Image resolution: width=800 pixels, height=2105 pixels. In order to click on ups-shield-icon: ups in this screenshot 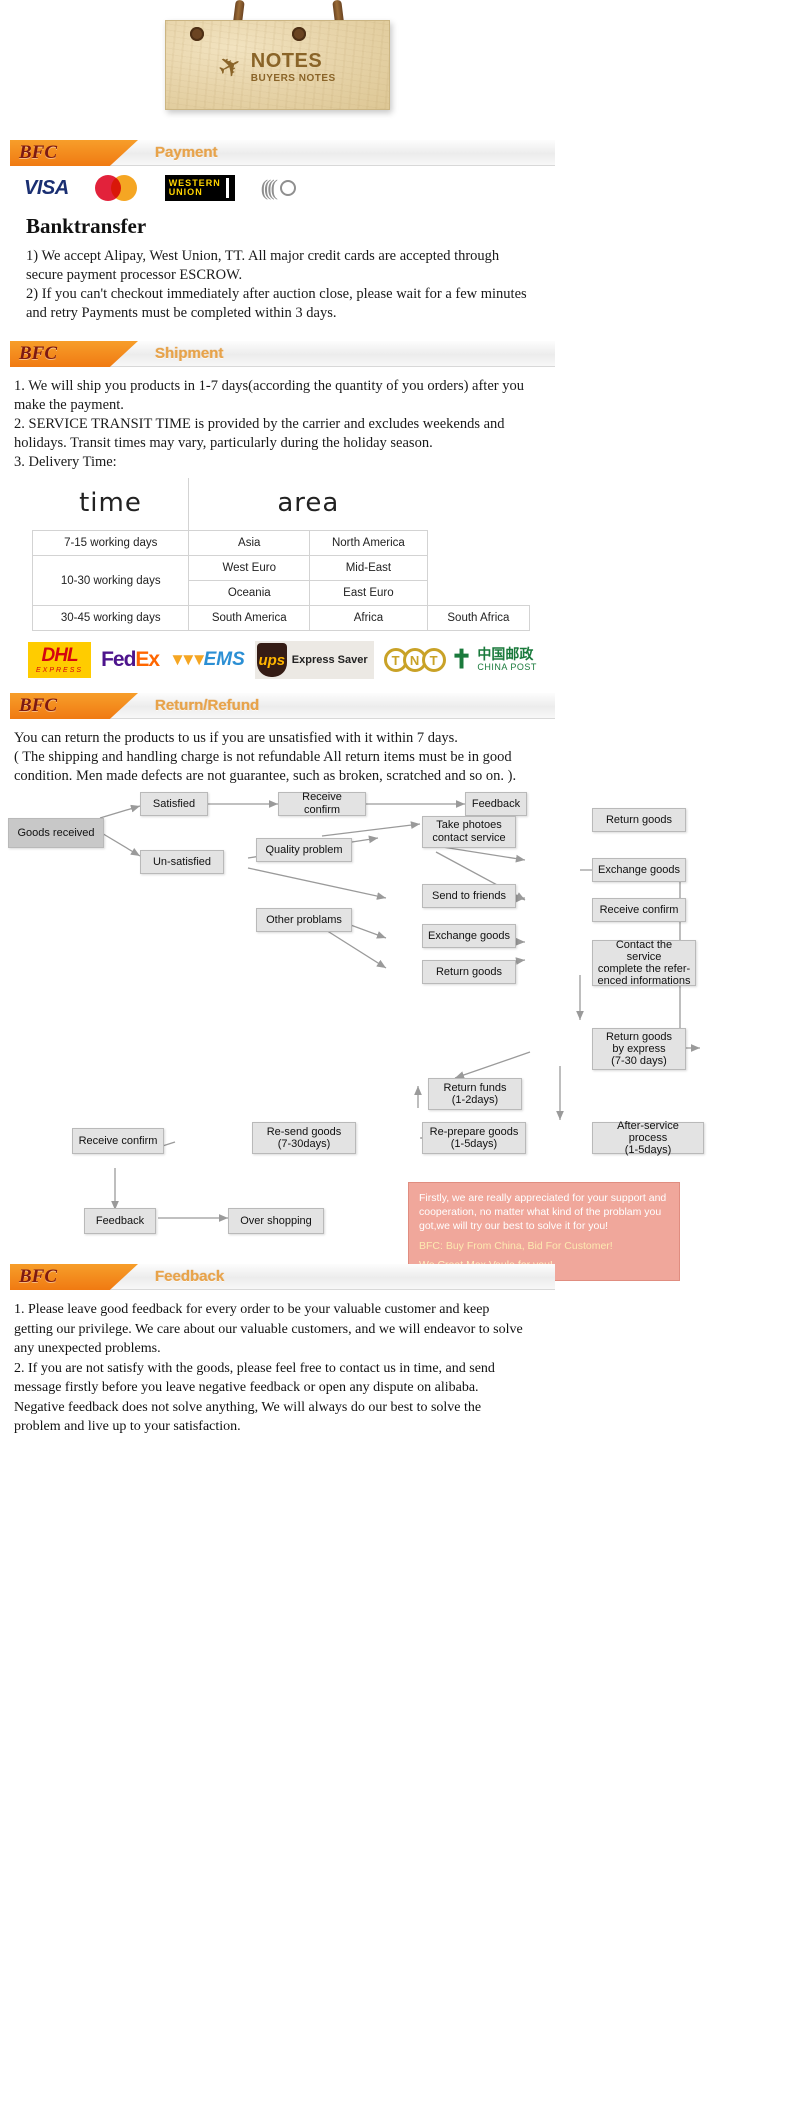, I will do `click(271, 660)`.